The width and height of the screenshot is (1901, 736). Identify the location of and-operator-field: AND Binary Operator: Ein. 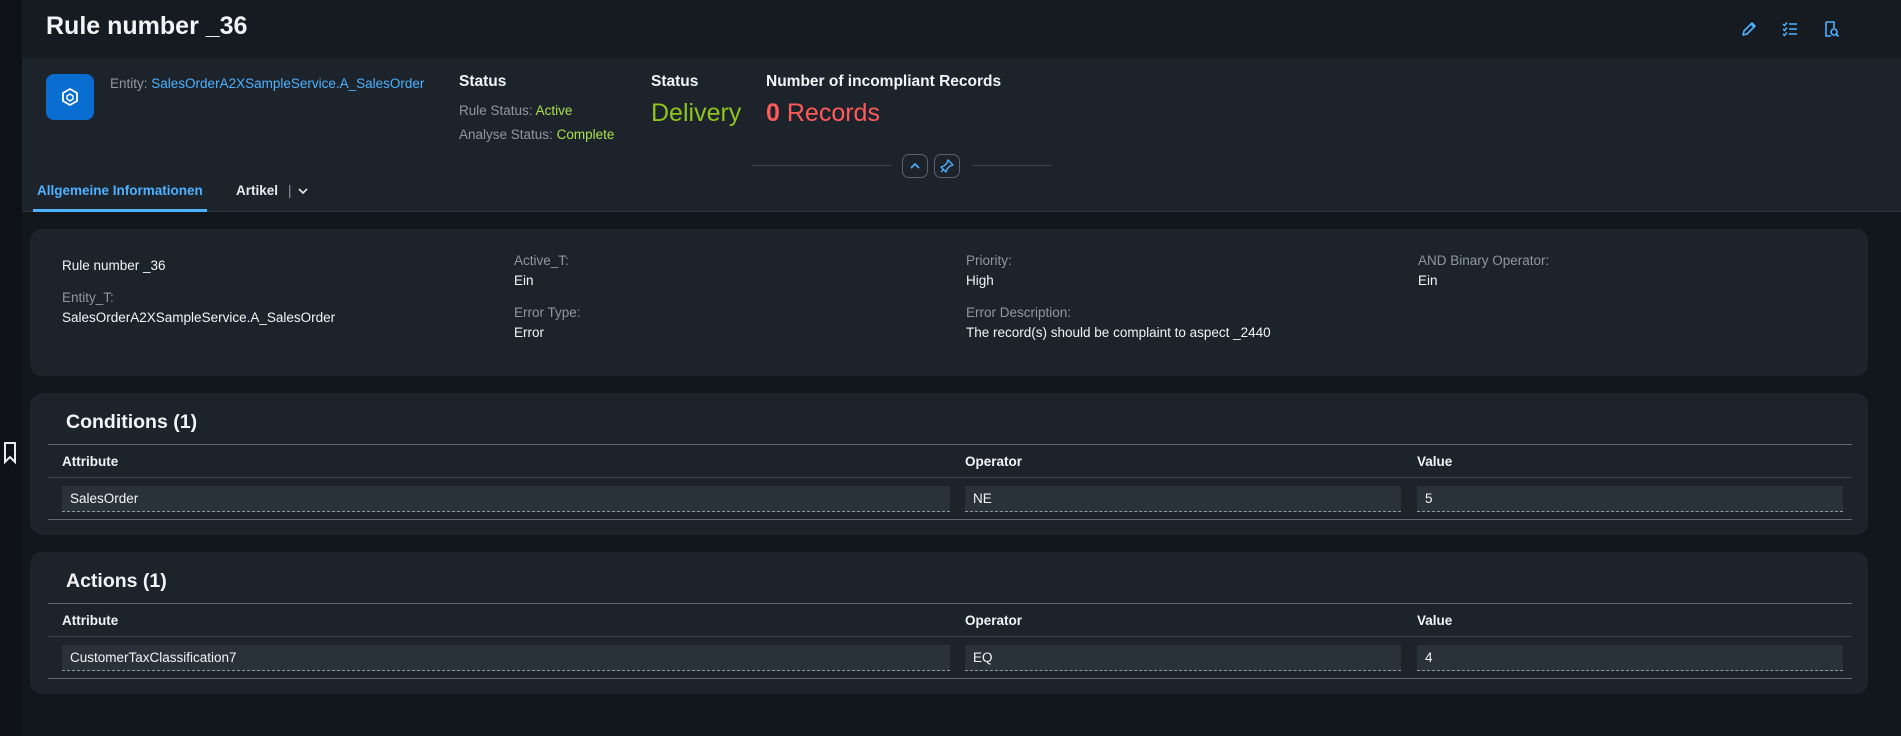
(1483, 270).